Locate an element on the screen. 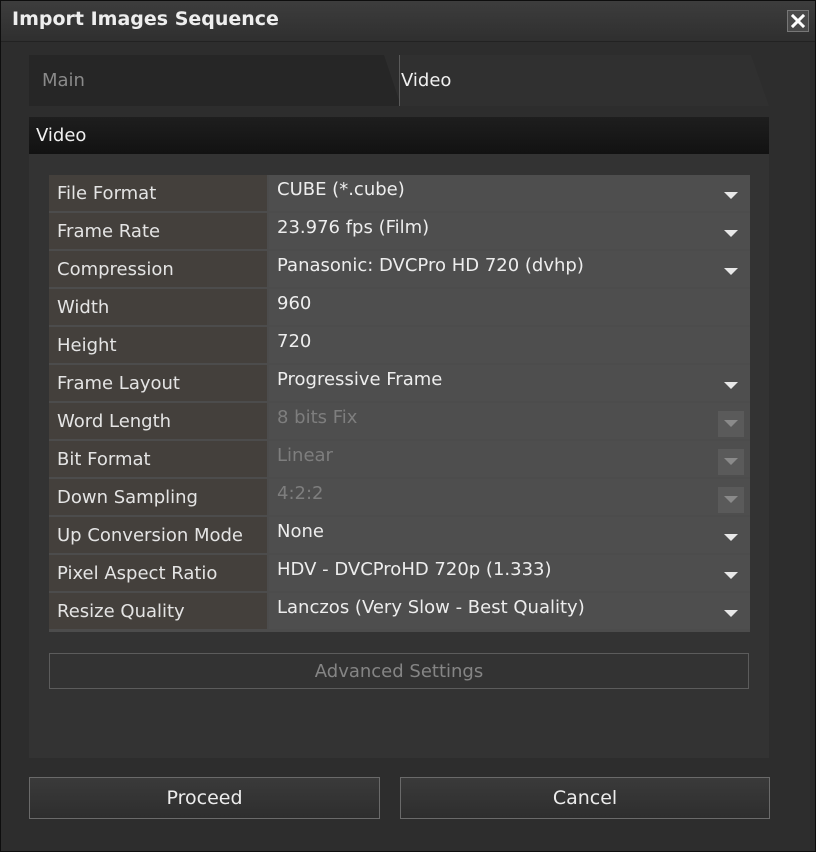 The width and height of the screenshot is (816, 852). close-icon is located at coordinates (798, 21).